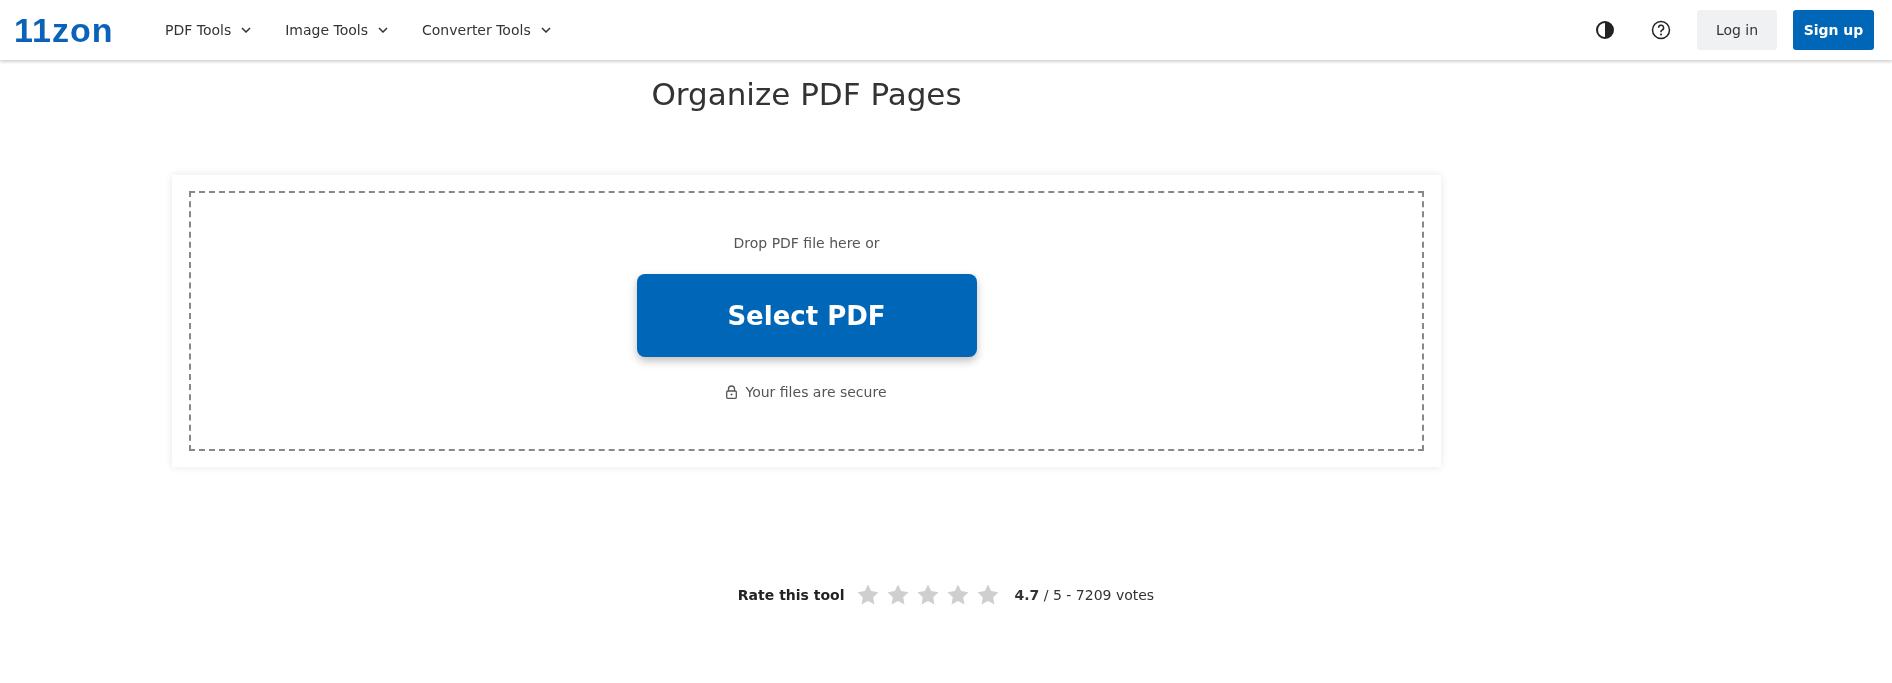 This screenshot has width=1892, height=683. Describe the element at coordinates (1661, 30) in the screenshot. I see `help-icon` at that location.